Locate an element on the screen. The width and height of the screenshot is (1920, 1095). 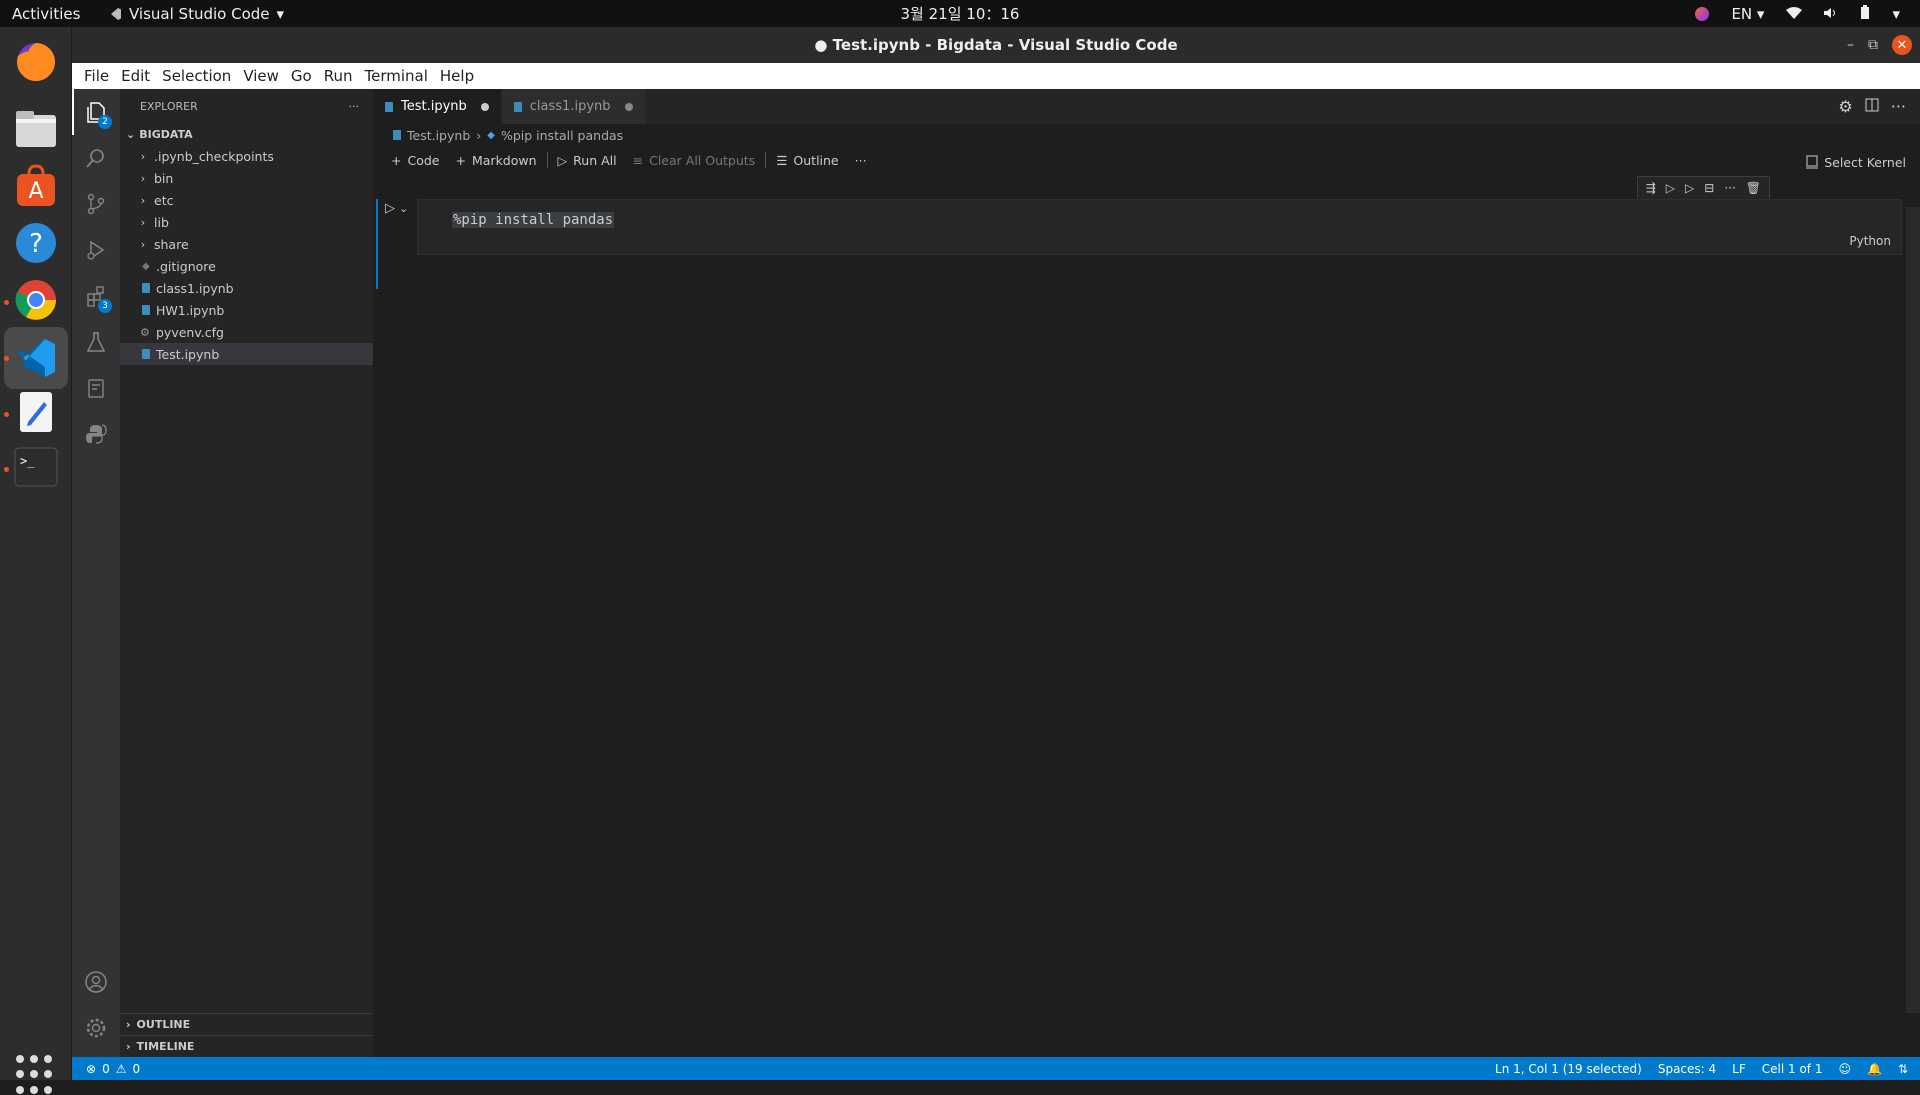
execute-below-icon: ▷ is located at coordinates (1689, 188).